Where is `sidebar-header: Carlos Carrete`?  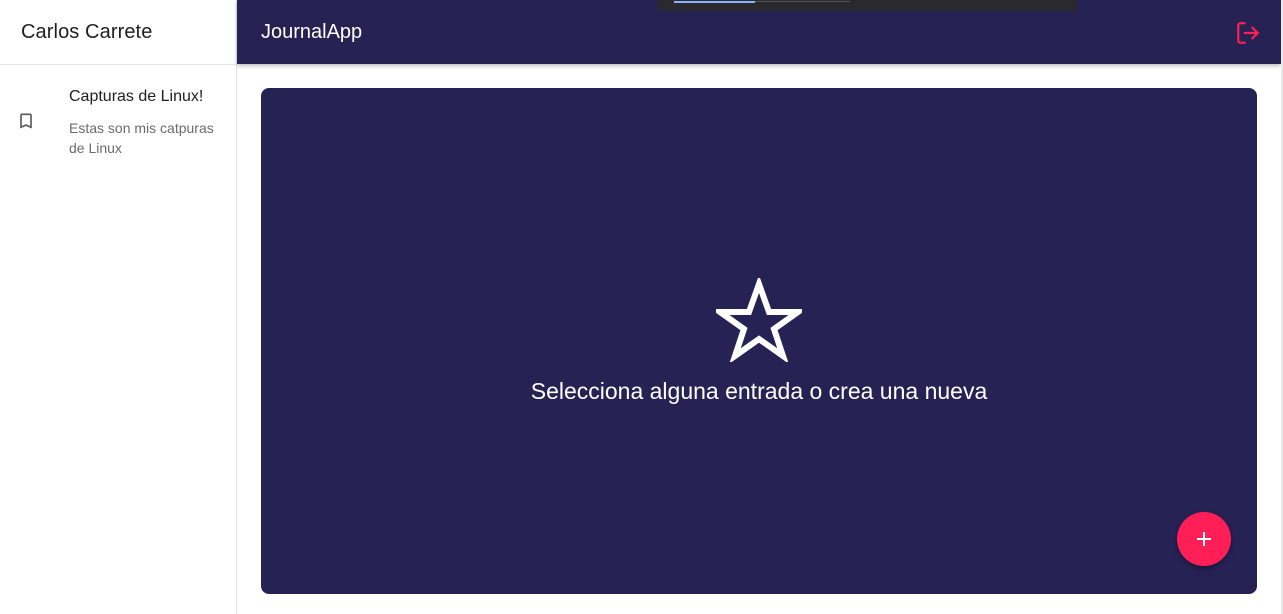
sidebar-header: Carlos Carrete is located at coordinates (118, 32).